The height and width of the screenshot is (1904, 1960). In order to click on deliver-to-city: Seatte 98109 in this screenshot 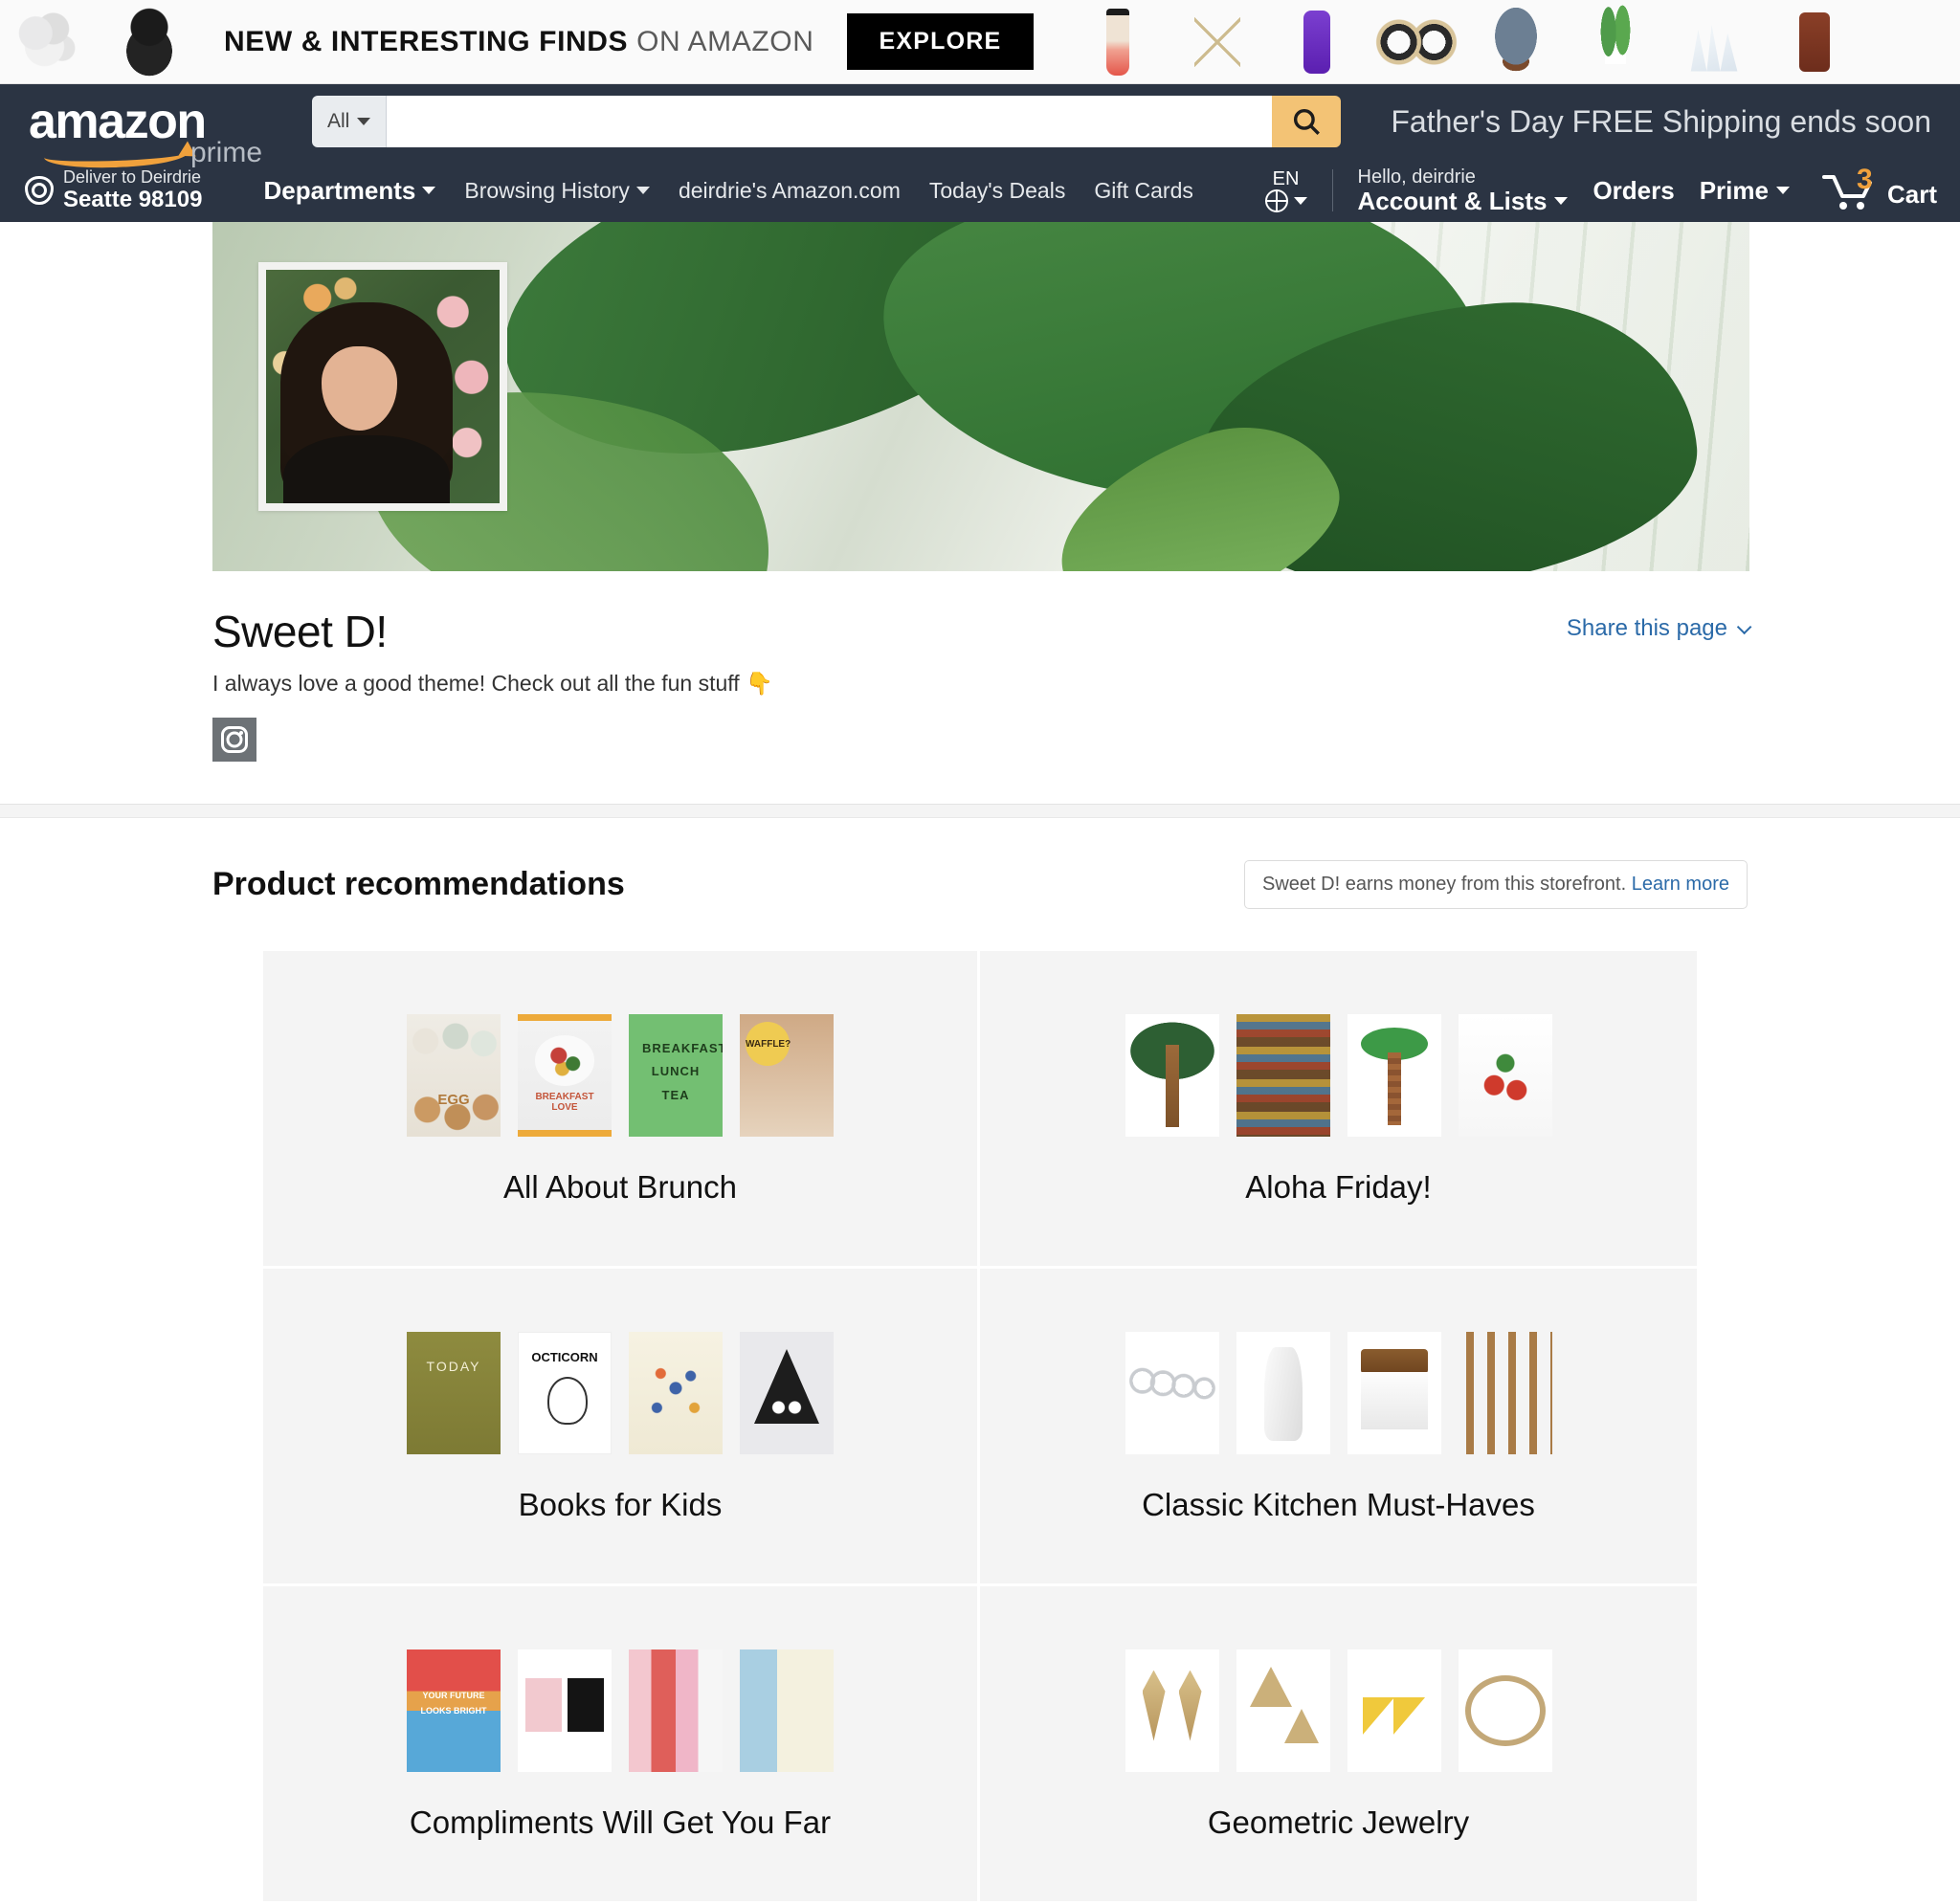, I will do `click(133, 200)`.